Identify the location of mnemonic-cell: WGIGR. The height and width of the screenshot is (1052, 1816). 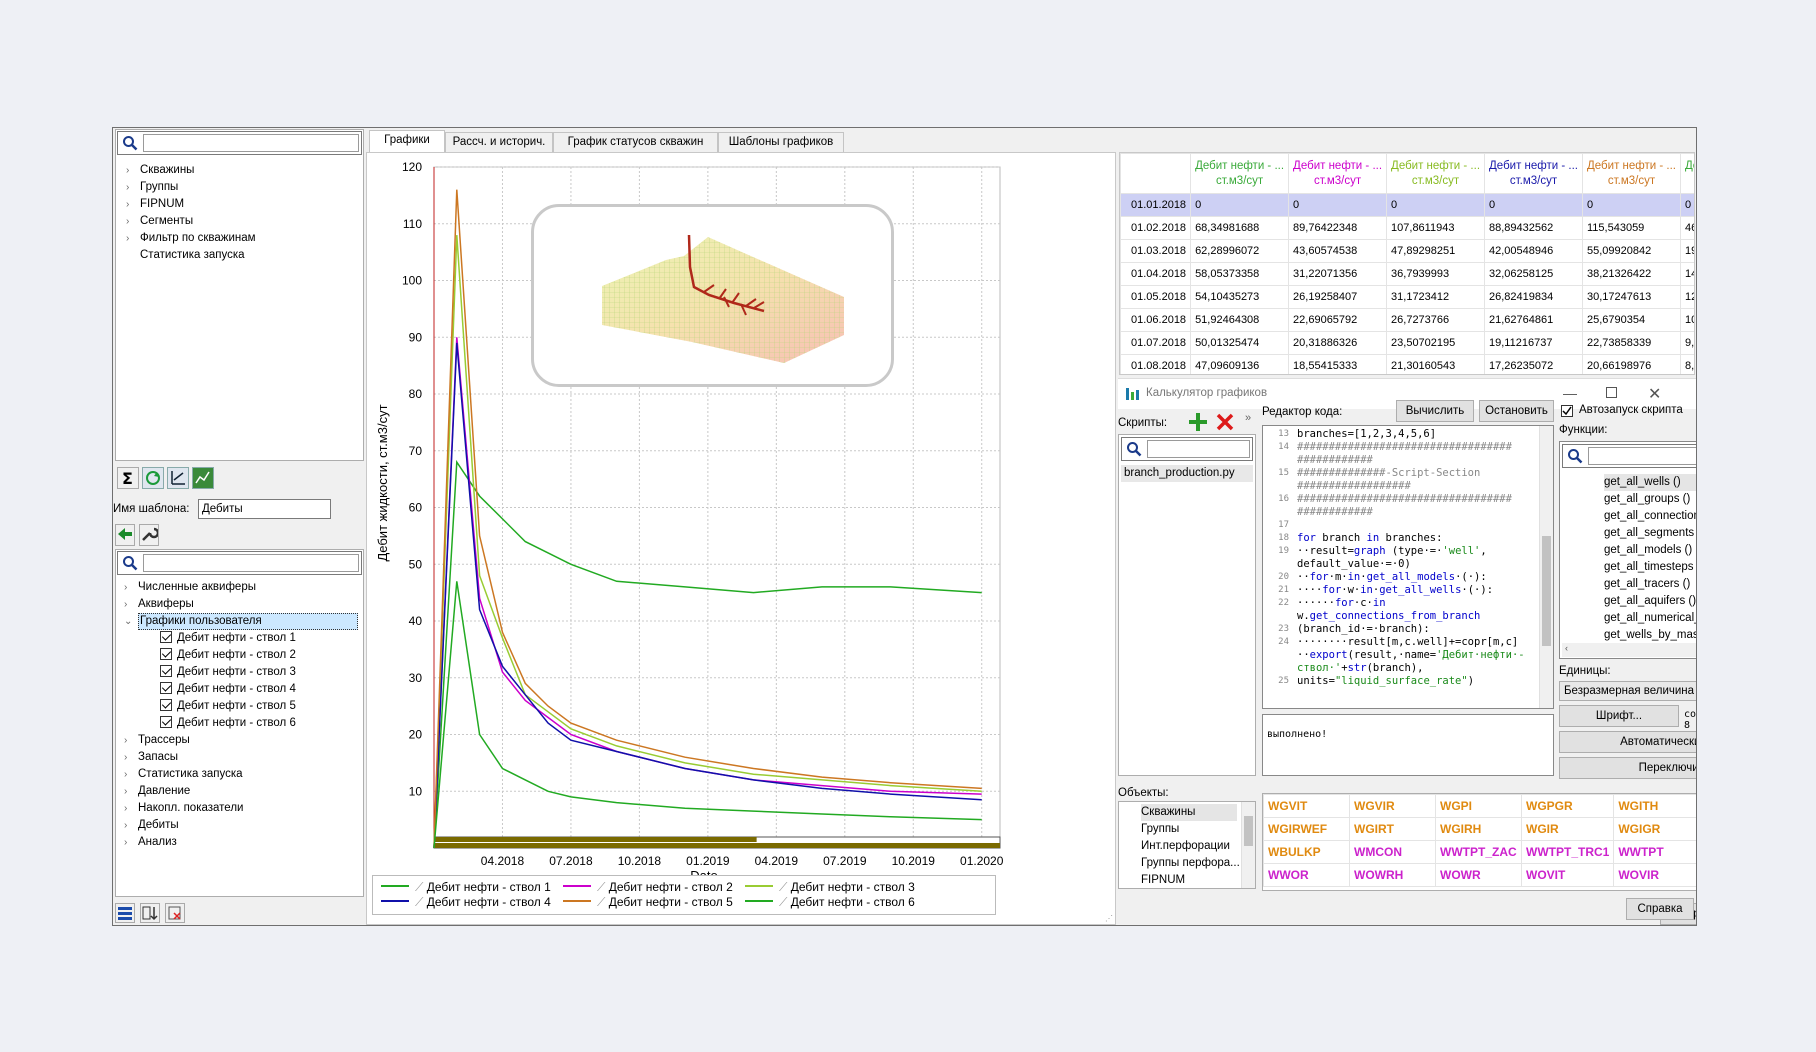
(1654, 829).